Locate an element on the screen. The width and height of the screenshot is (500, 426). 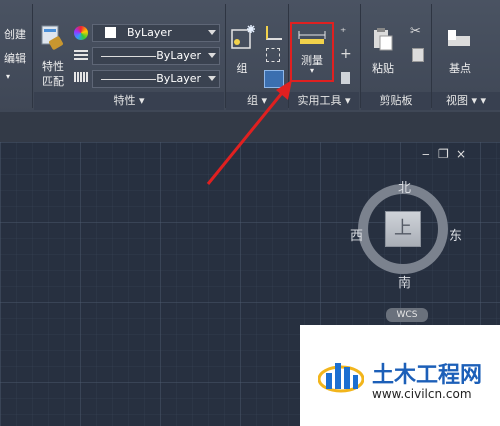
wcs-menu: WCS is located at coordinates (407, 315).